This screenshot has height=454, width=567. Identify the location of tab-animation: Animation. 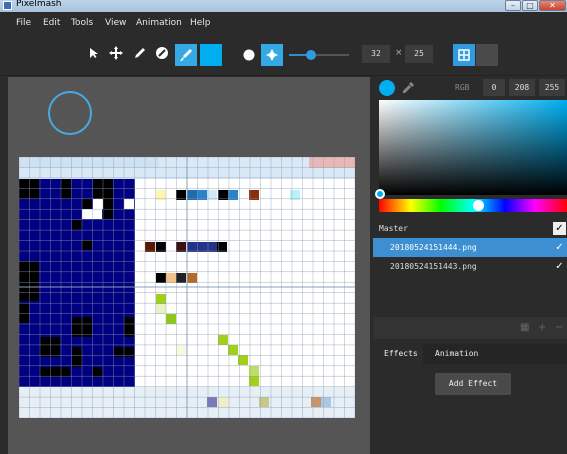
(456, 353).